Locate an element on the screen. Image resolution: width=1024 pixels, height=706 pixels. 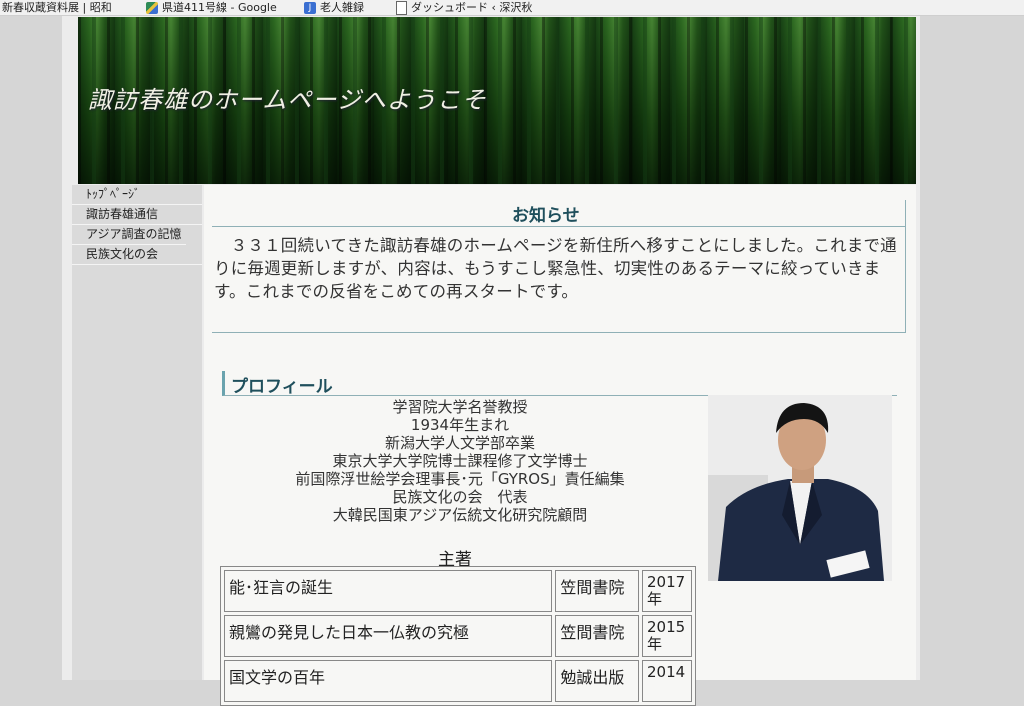
profile-line: 前国際浮世絵学会理事長･元「GYROS」責任編集 is located at coordinates (460, 479).